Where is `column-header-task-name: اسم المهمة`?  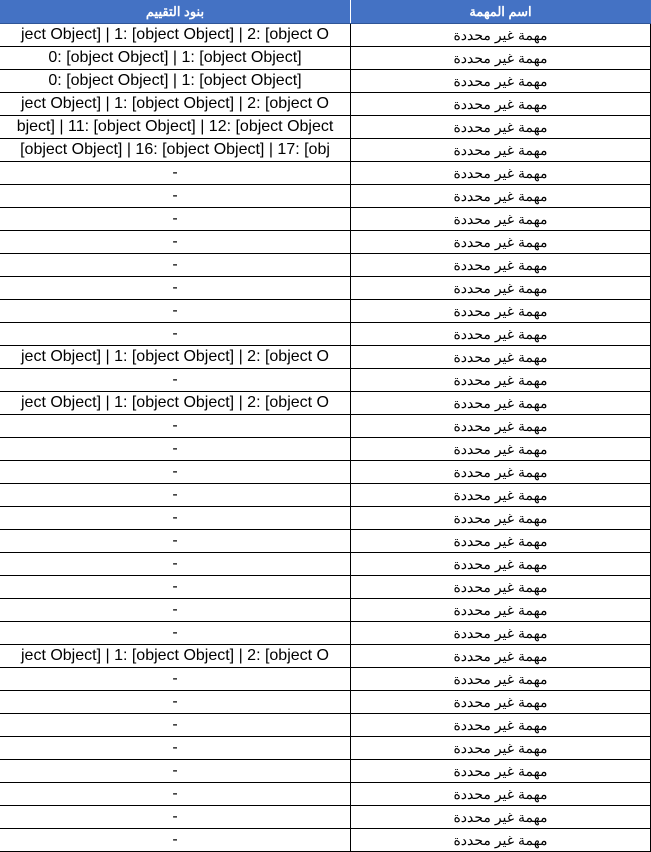
column-header-task-name: اسم المهمة is located at coordinates (500, 11).